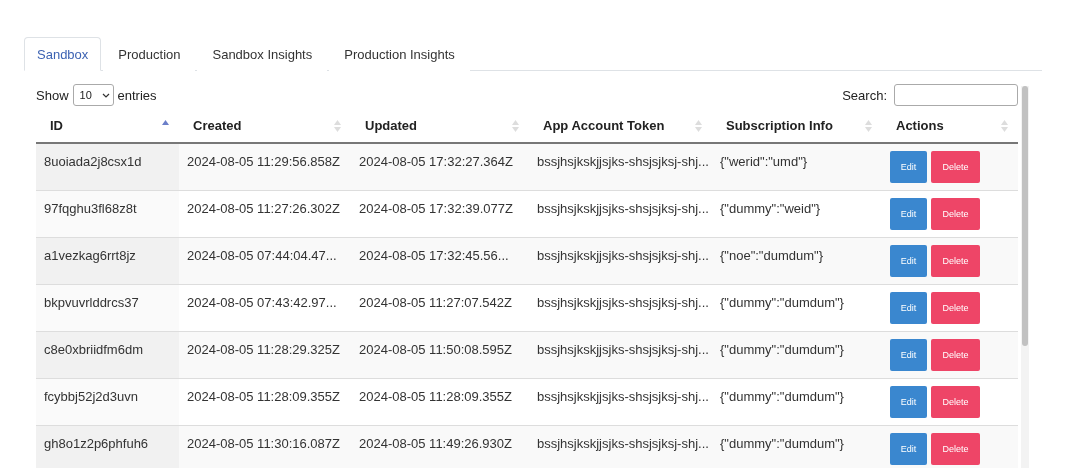  What do you see at coordinates (107, 261) in the screenshot?
I see `table-cell: a1vezkag6rrt8jz` at bounding box center [107, 261].